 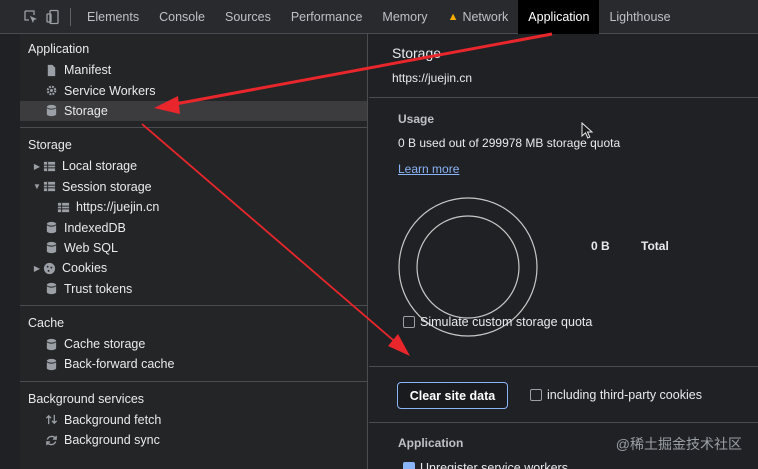 I want to click on sidebar-item-label: Back-forward cache, so click(x=119, y=364).